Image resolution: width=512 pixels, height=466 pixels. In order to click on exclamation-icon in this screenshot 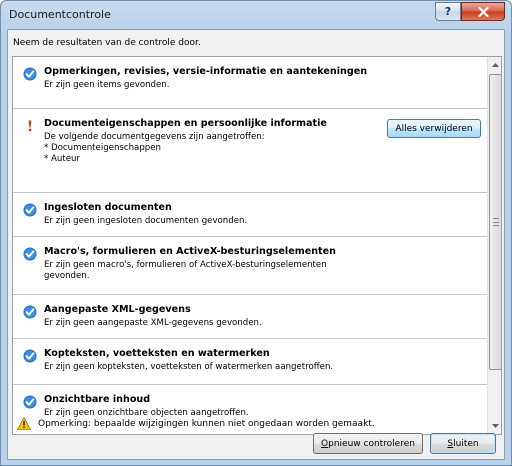, I will do `click(30, 126)`.